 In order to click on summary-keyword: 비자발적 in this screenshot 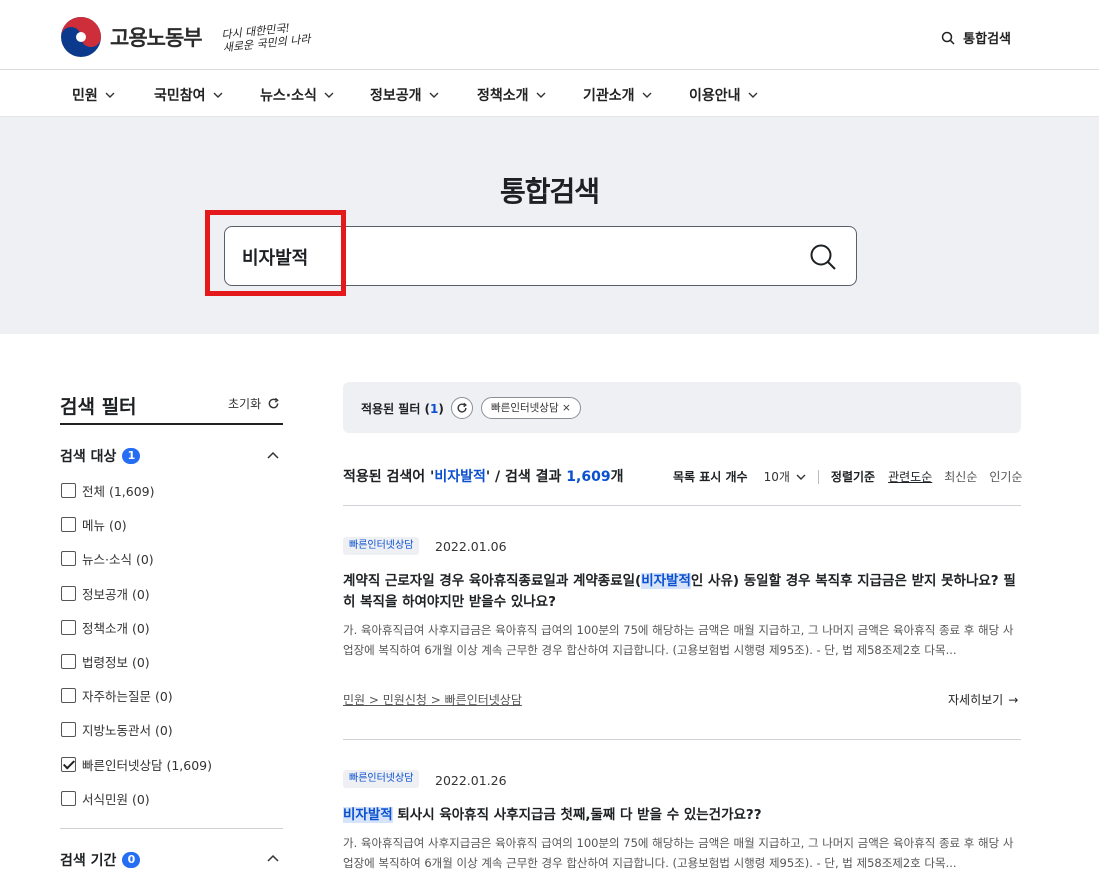, I will do `click(460, 477)`.